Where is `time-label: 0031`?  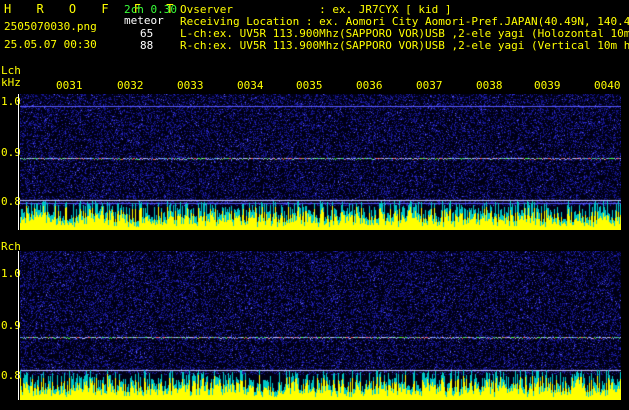 time-label: 0031 is located at coordinates (69, 85).